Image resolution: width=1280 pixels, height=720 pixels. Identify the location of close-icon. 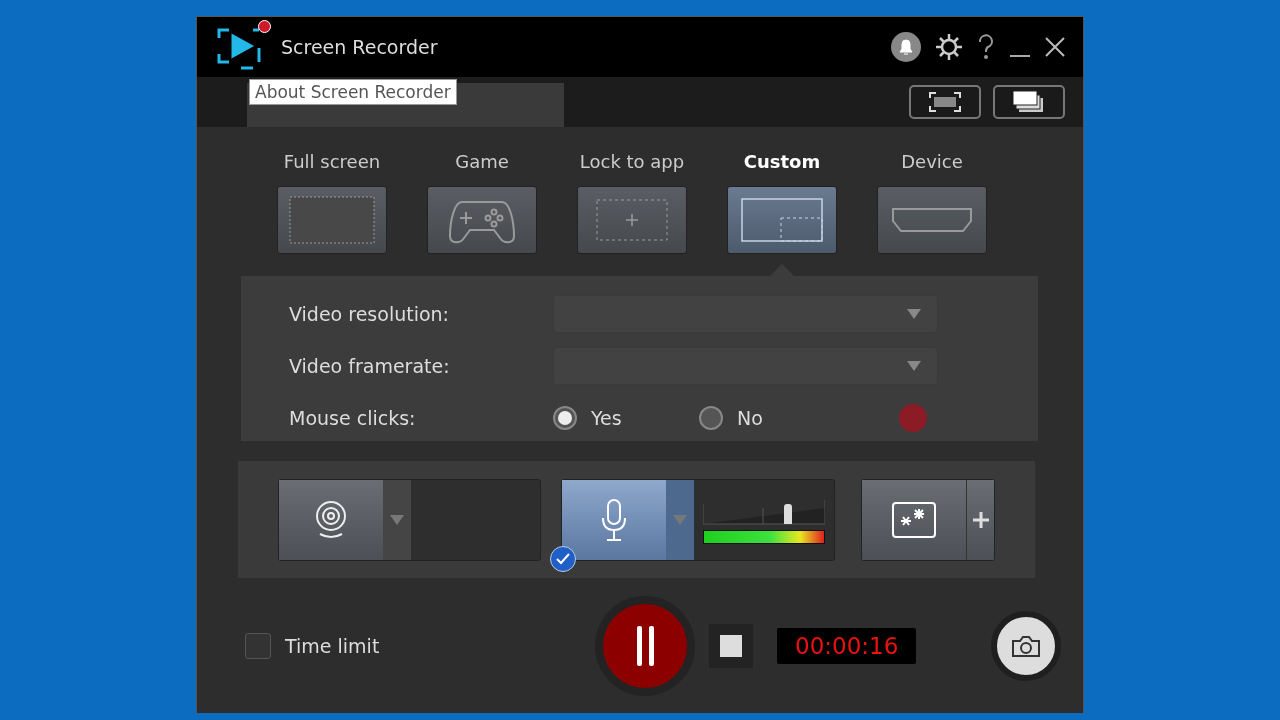
(1055, 47).